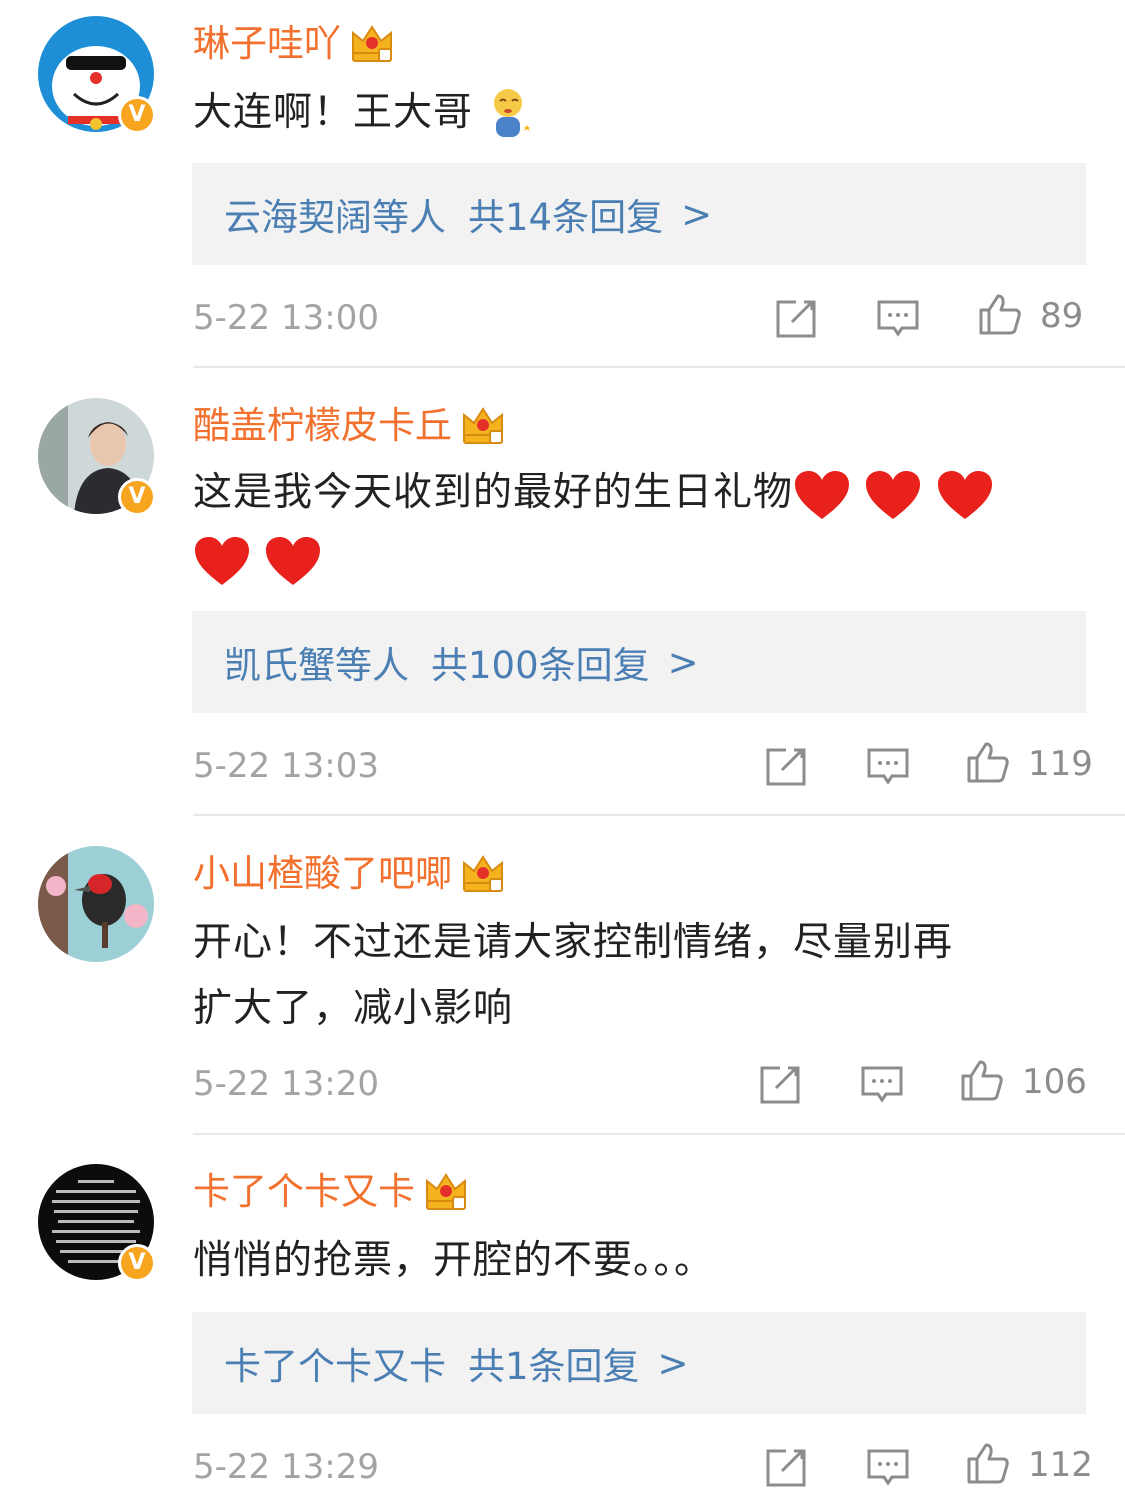  Describe the element at coordinates (279, 665) in the screenshot. I see `reply-users: 凯氏蟹` at that location.